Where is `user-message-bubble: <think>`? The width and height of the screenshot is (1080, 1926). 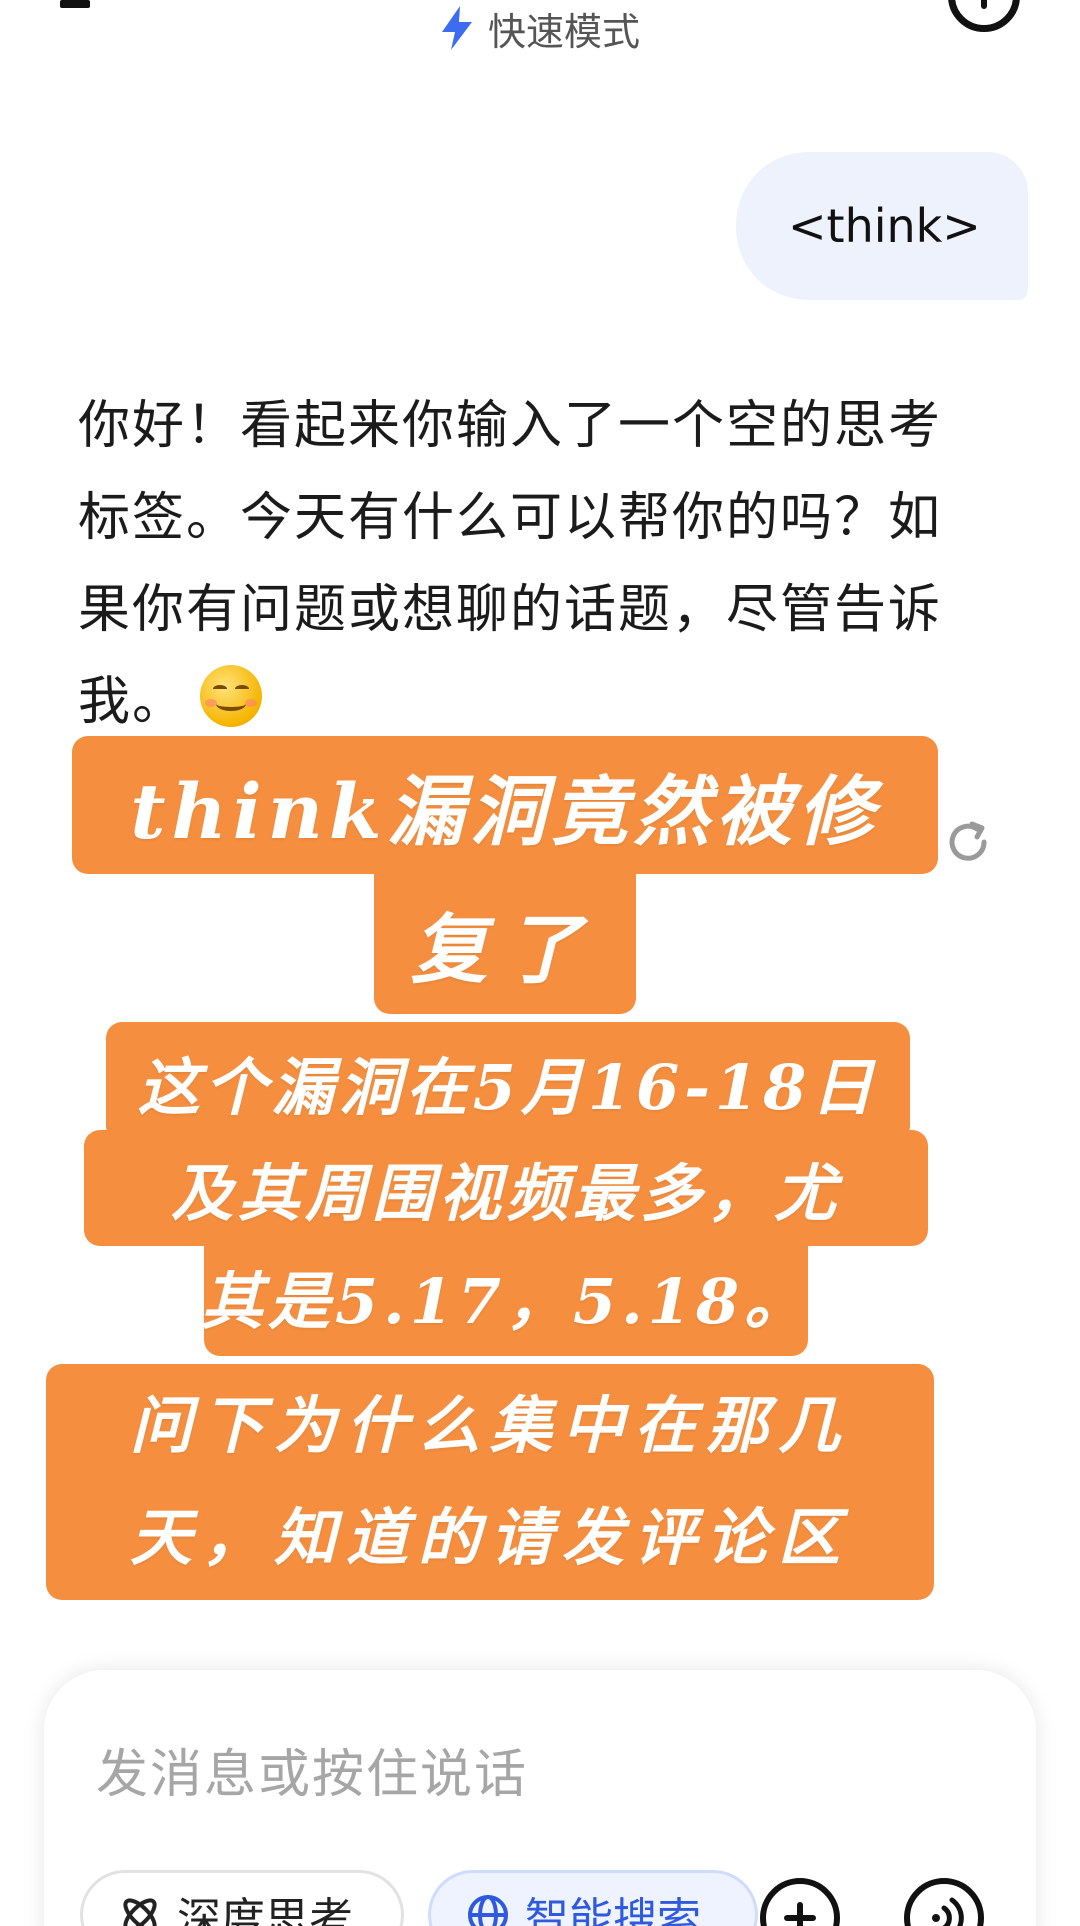
user-message-bubble: <think> is located at coordinates (882, 226).